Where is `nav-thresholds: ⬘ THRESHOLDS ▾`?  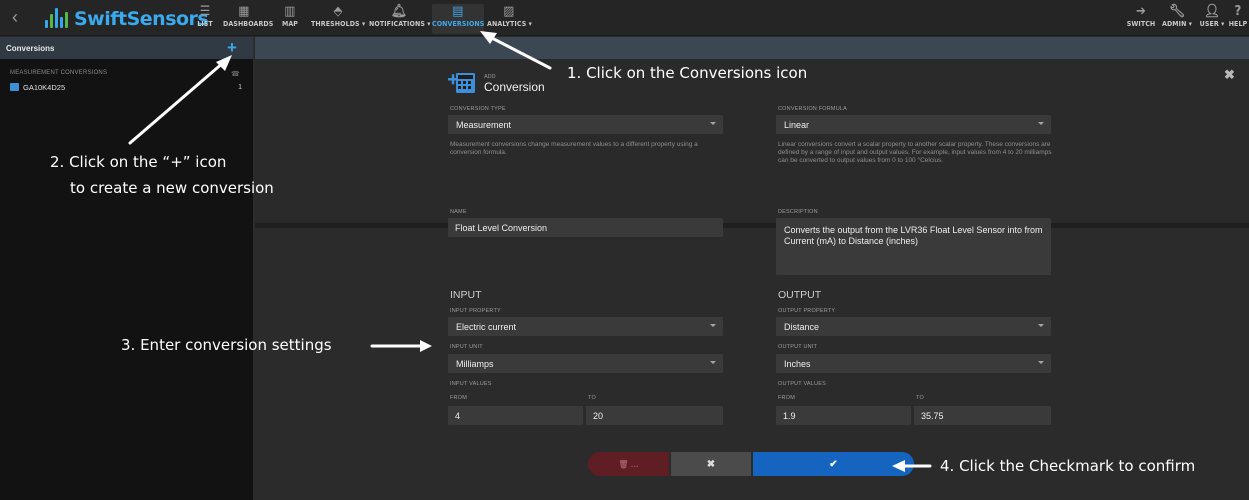
nav-thresholds: ⬘ THRESHOLDS ▾ is located at coordinates (338, 19).